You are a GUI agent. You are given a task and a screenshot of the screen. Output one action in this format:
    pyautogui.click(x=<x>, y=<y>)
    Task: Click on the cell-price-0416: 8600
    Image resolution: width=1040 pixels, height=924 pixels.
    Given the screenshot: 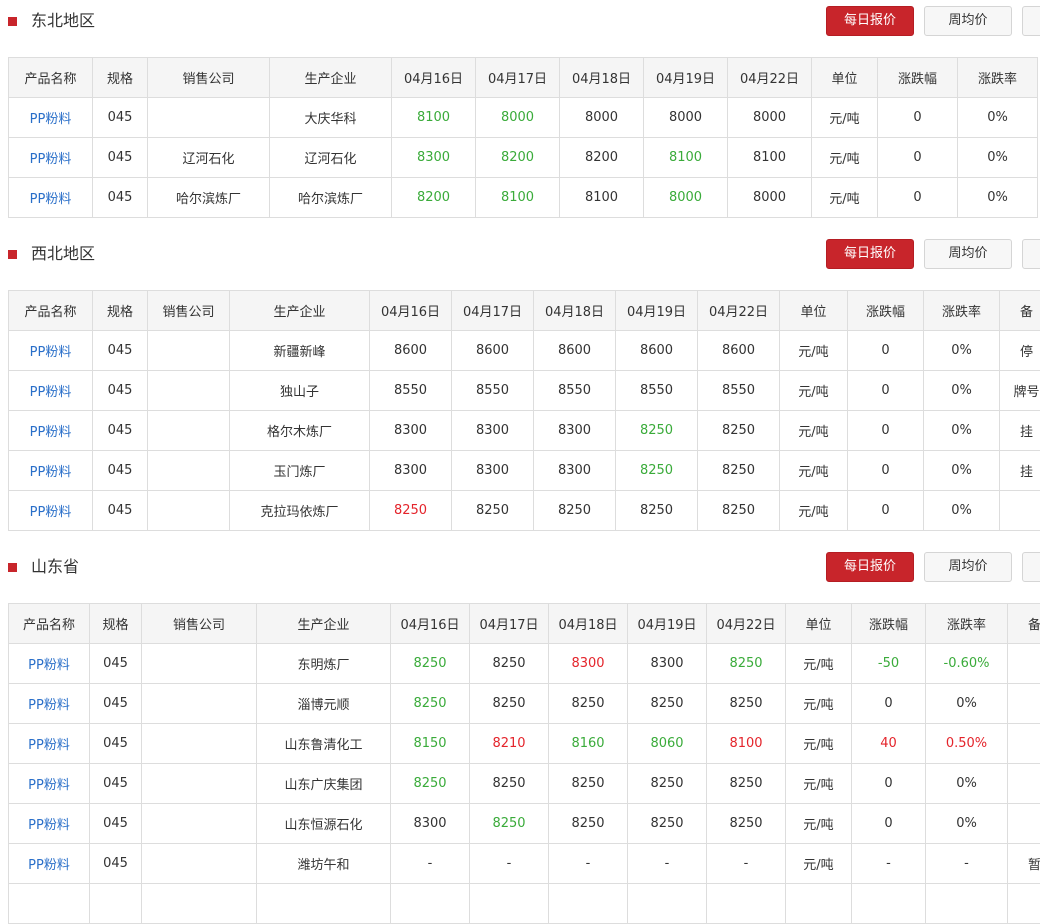 What is the action you would take?
    pyautogui.click(x=411, y=351)
    